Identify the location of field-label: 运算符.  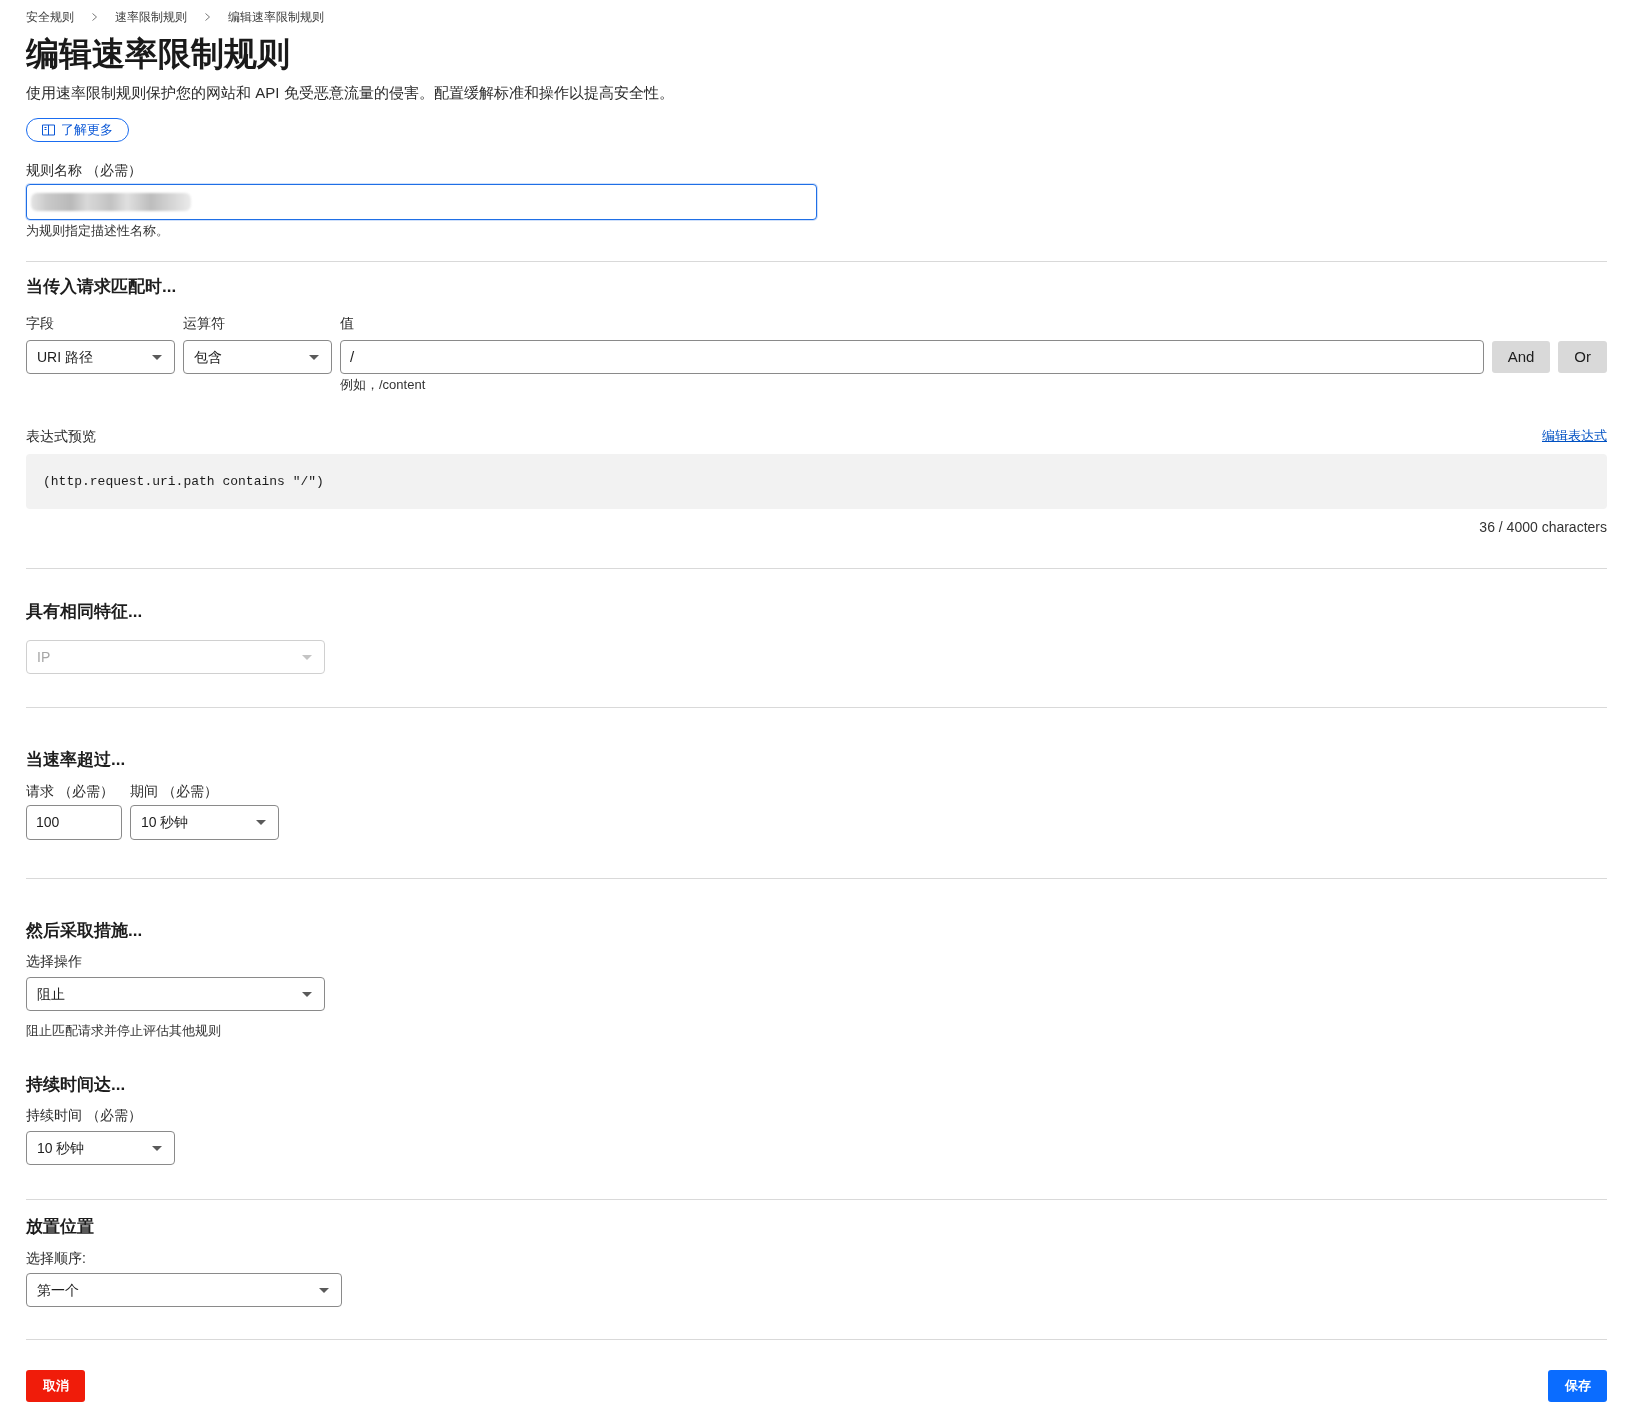
(204, 323).